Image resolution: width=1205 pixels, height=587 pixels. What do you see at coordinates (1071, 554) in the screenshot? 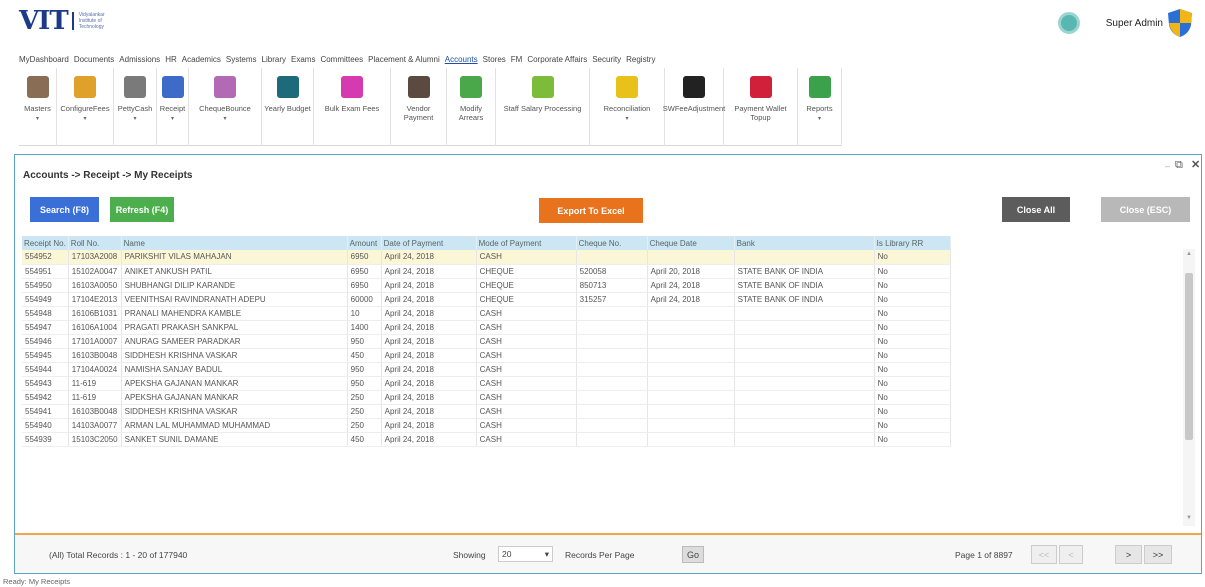
I see `prev-page-button: <` at bounding box center [1071, 554].